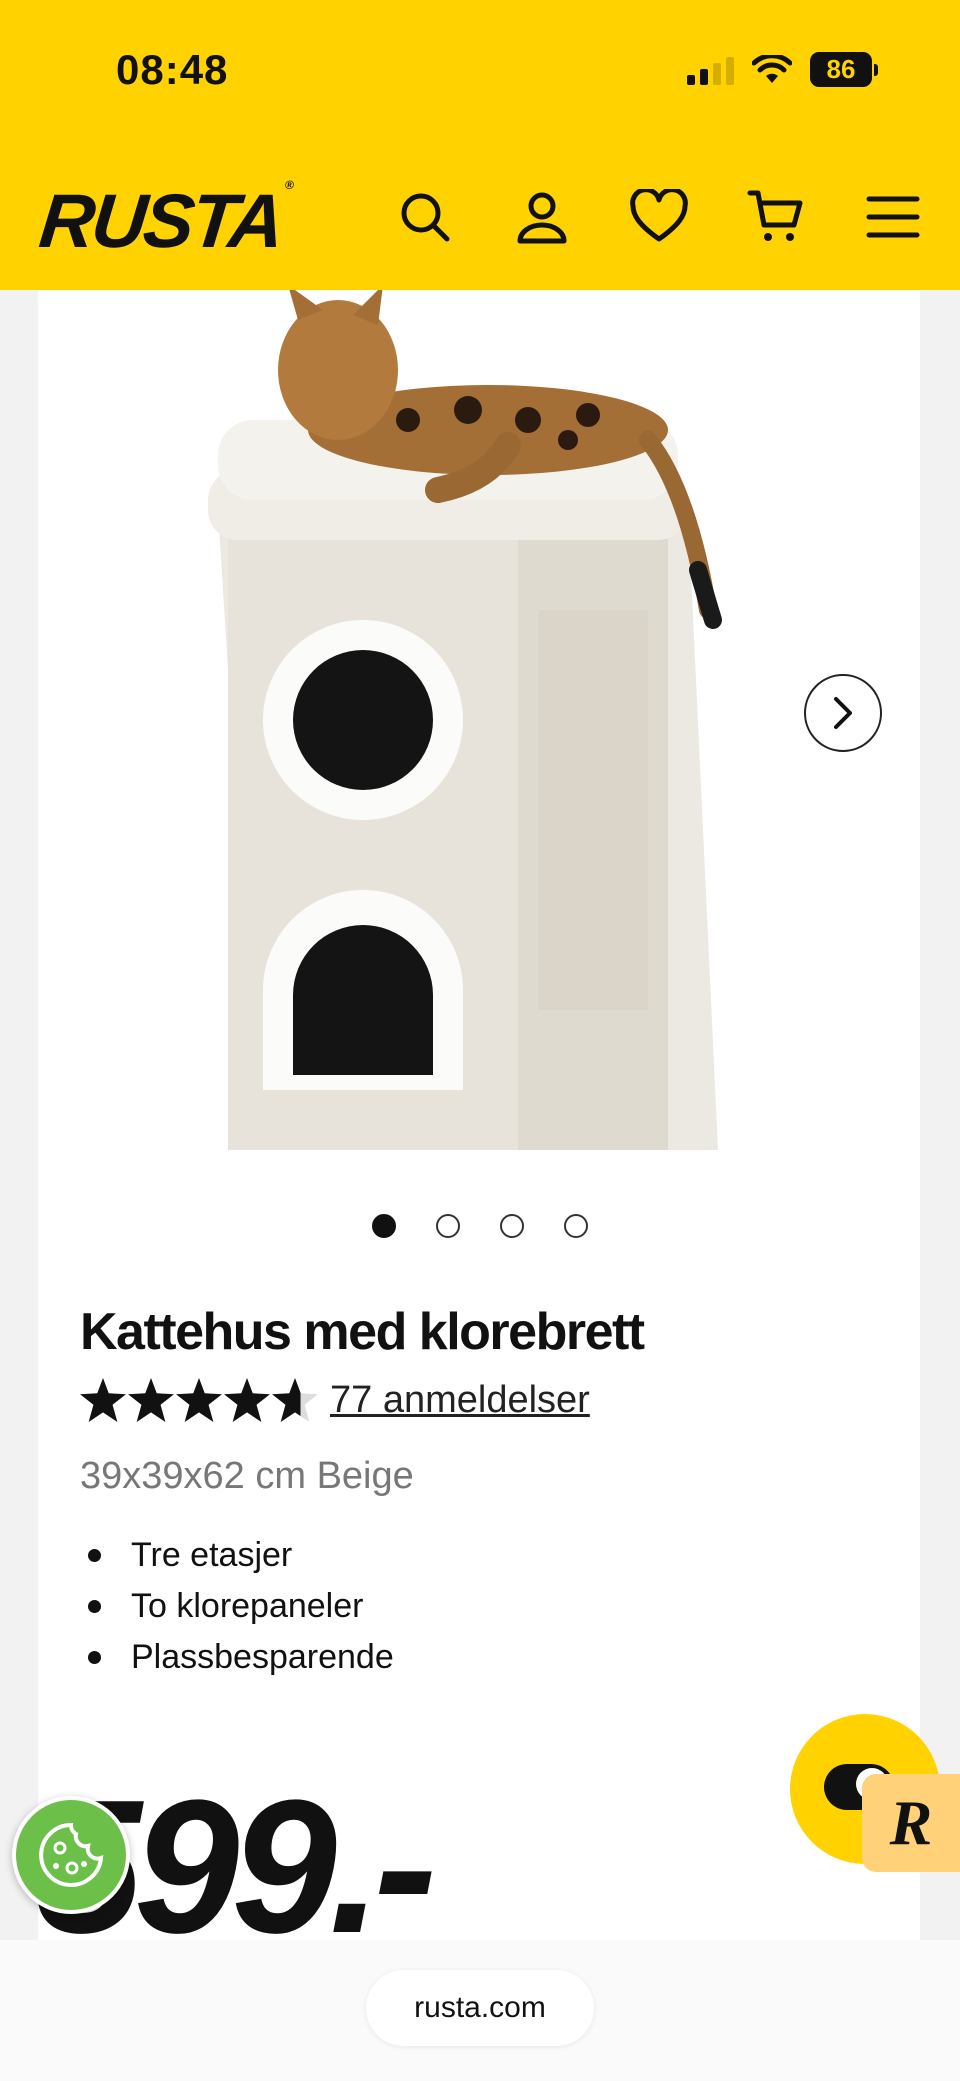  I want to click on heart-icon, so click(659, 217).